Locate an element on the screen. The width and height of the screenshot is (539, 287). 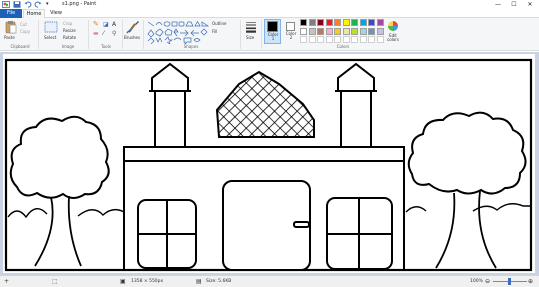
paste-icon is located at coordinates (11, 27).